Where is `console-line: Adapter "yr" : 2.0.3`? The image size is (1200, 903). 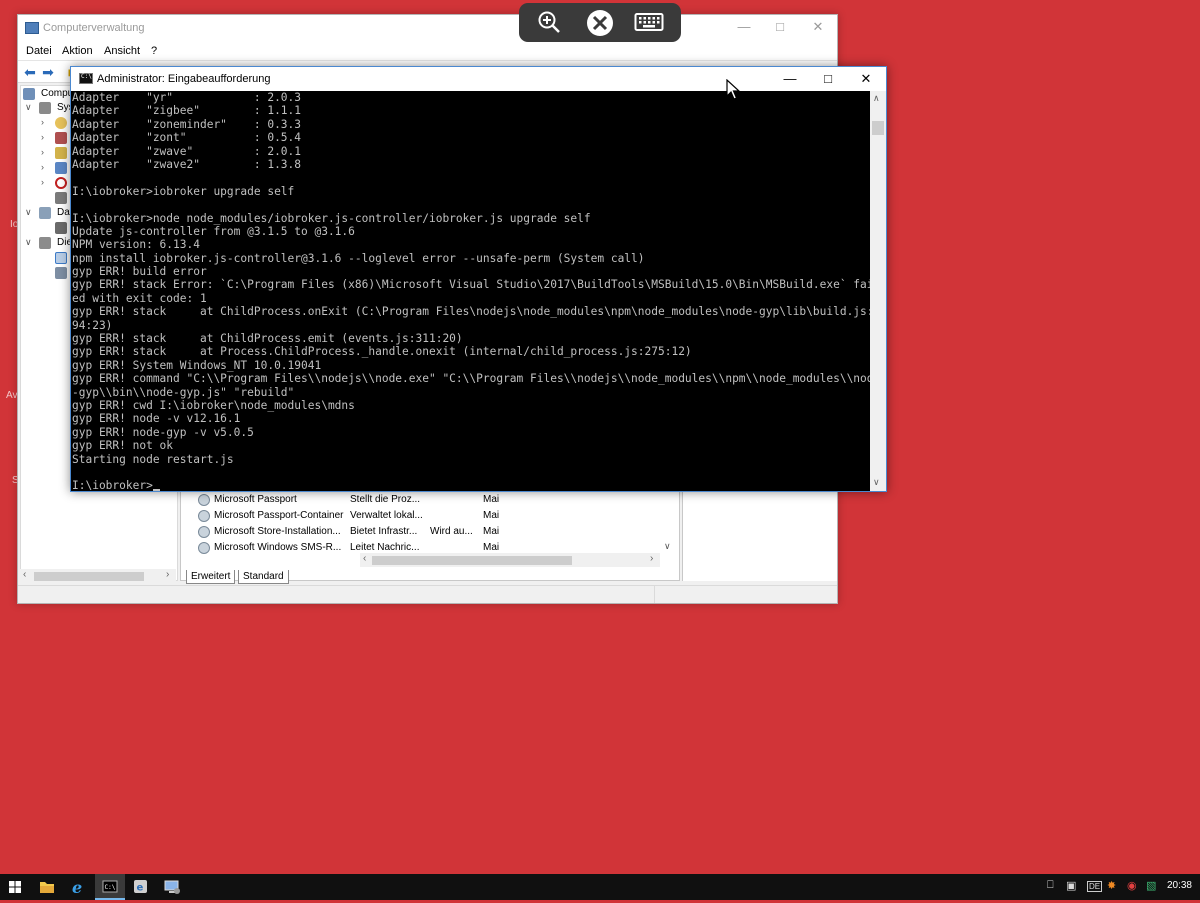 console-line: Adapter "yr" : 2.0.3 is located at coordinates (187, 97).